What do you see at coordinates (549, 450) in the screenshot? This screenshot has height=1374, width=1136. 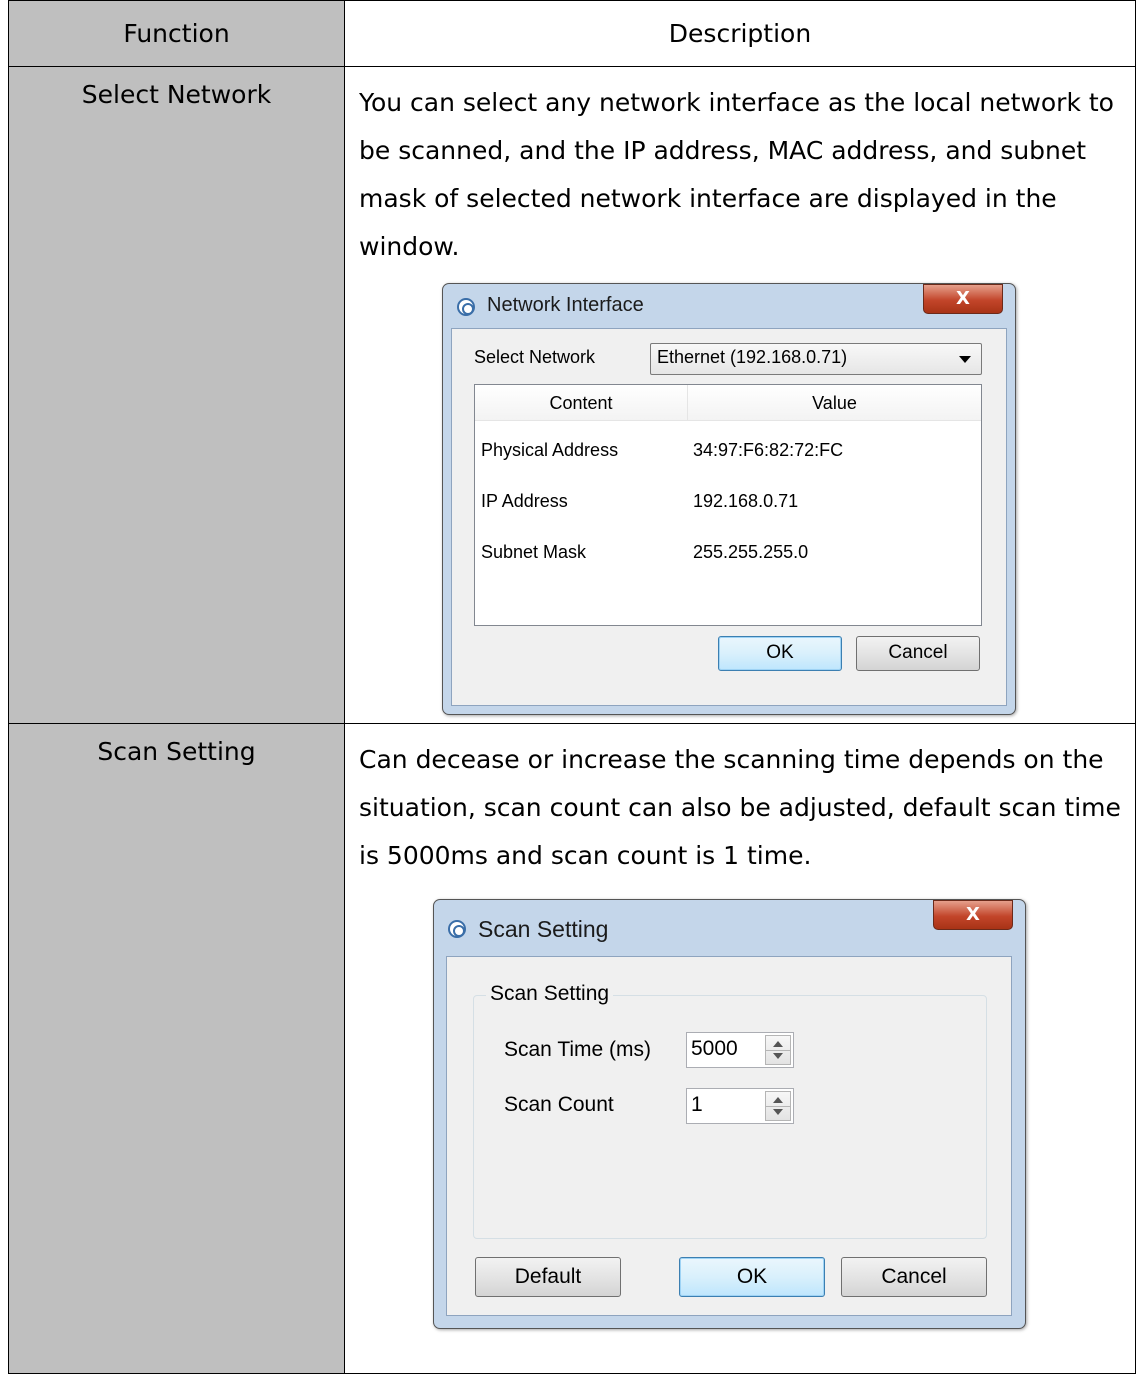 I see `row-content-physical-address: Physical Address` at bounding box center [549, 450].